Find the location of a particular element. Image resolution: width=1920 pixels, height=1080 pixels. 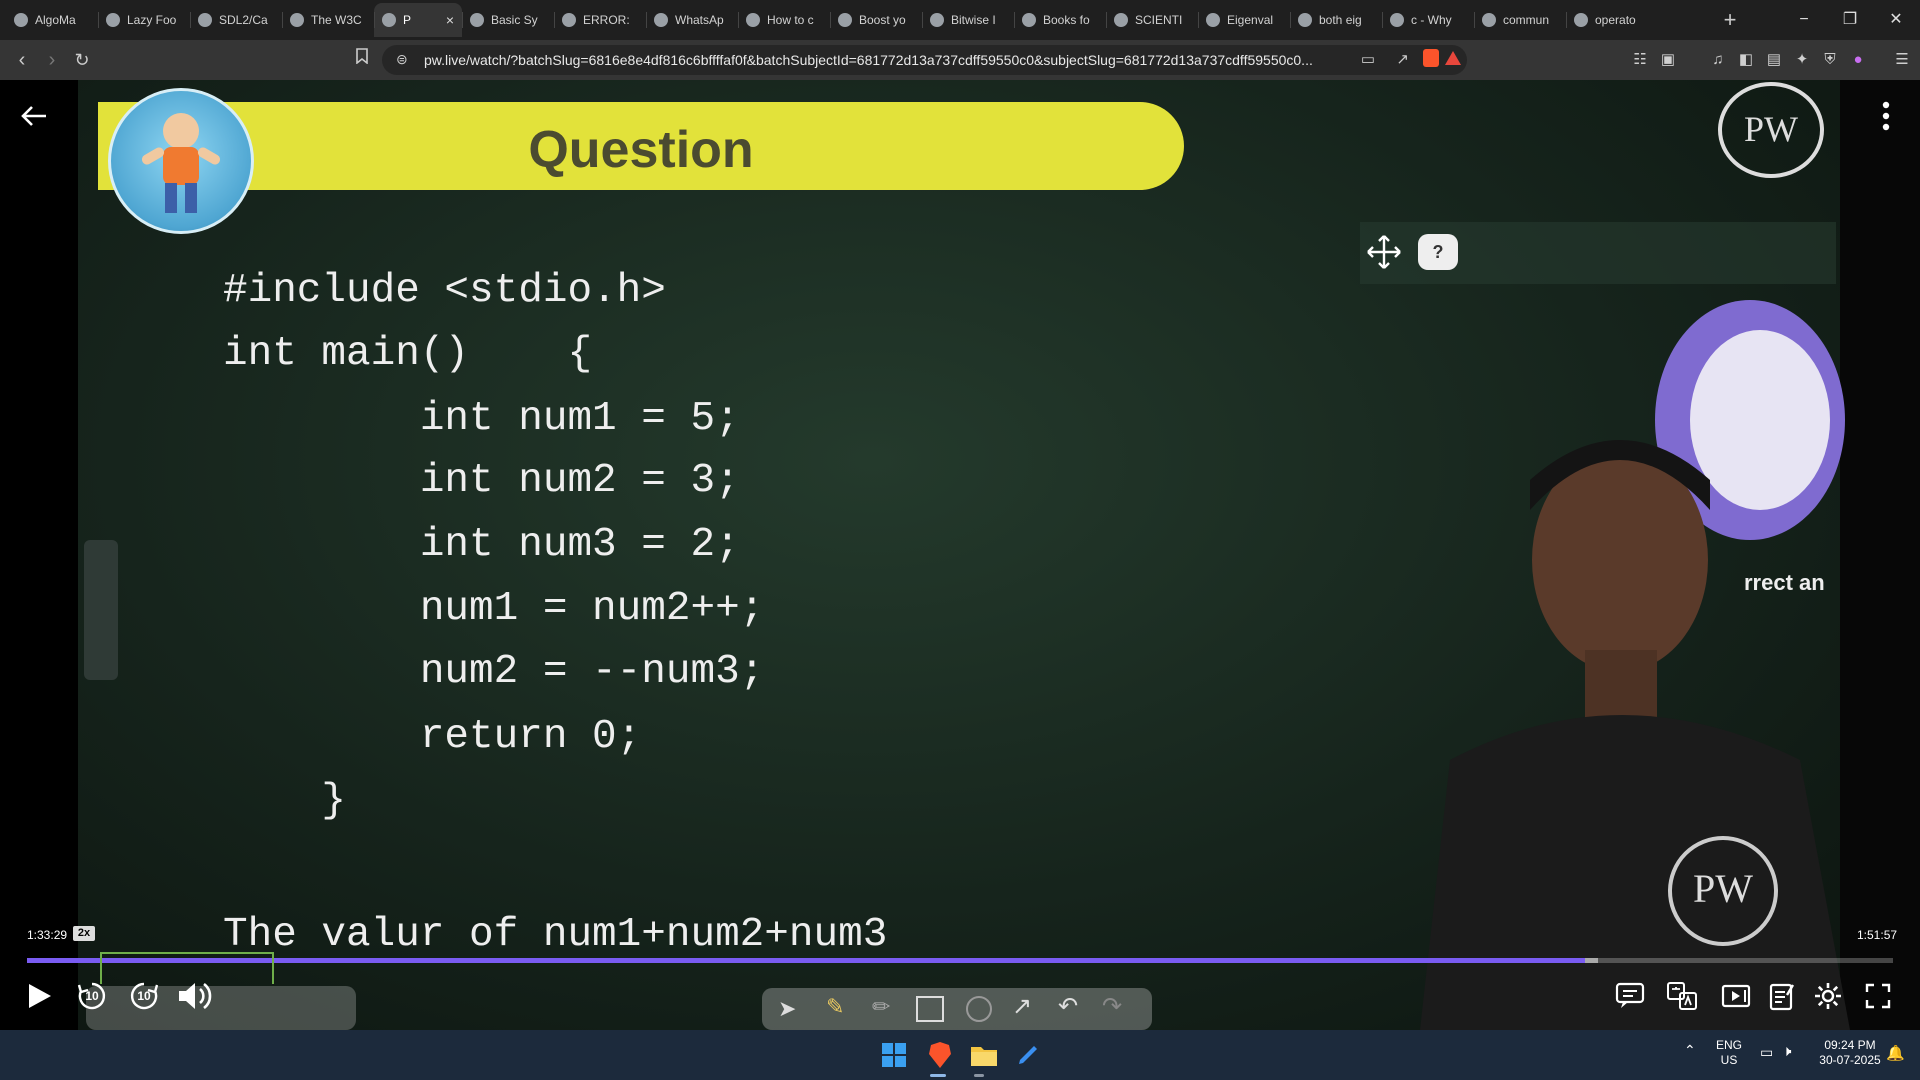

time-elapsed: 1:33:29 is located at coordinates (47, 935).